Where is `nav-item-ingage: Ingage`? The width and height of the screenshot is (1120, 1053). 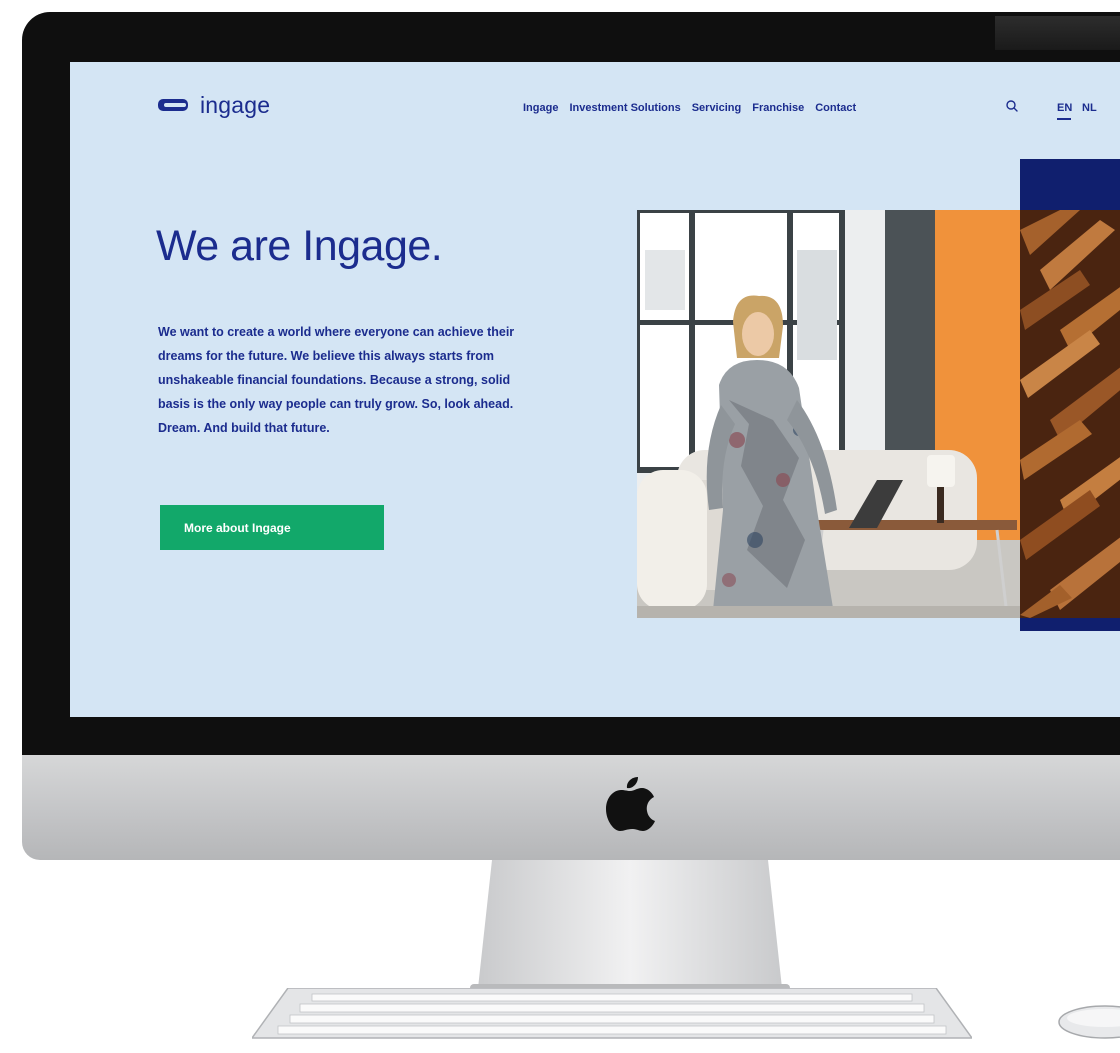 nav-item-ingage: Ingage is located at coordinates (540, 108).